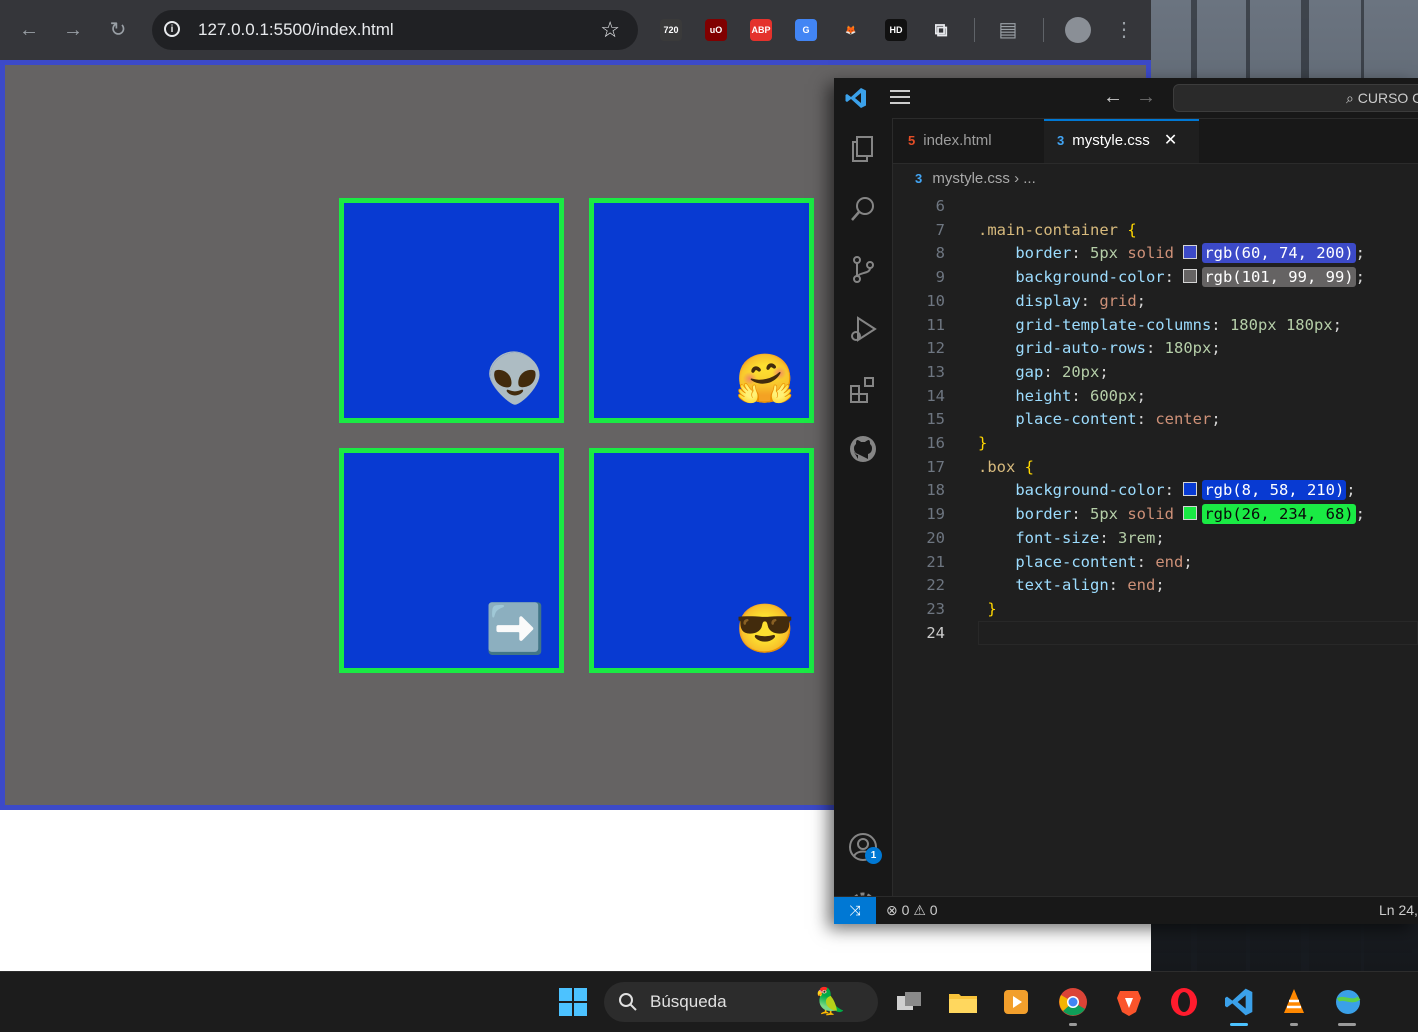 The width and height of the screenshot is (1418, 1032). I want to click on chrome-icon, so click(1073, 1002).